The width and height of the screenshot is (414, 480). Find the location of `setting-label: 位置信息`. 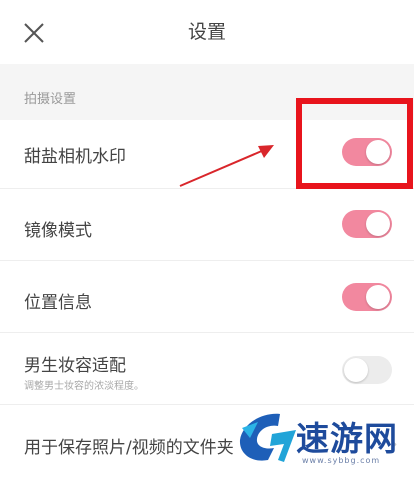

setting-label: 位置信息 is located at coordinates (58, 303).